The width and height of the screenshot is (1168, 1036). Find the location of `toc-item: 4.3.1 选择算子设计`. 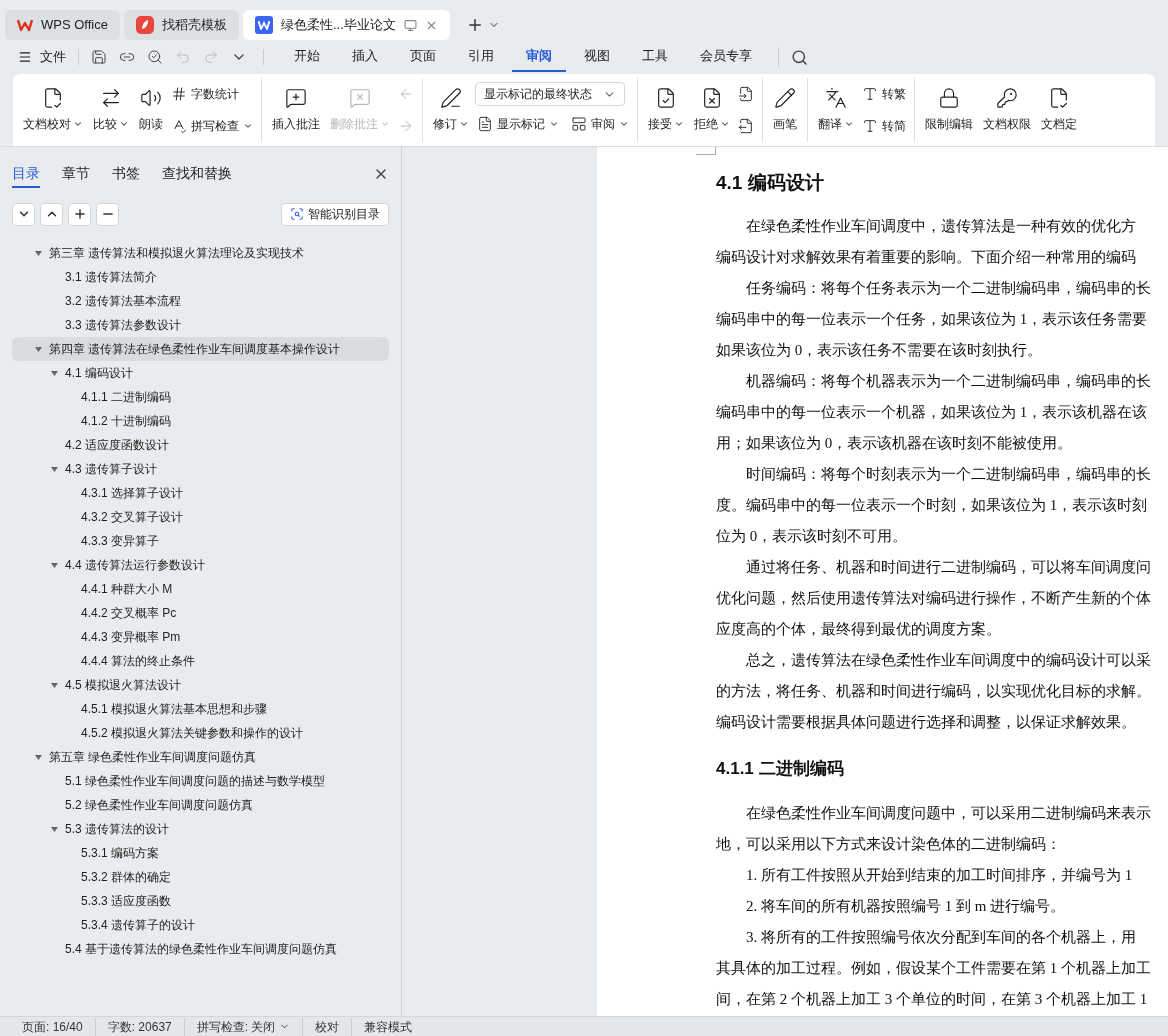

toc-item: 4.3.1 选择算子设计 is located at coordinates (200, 493).